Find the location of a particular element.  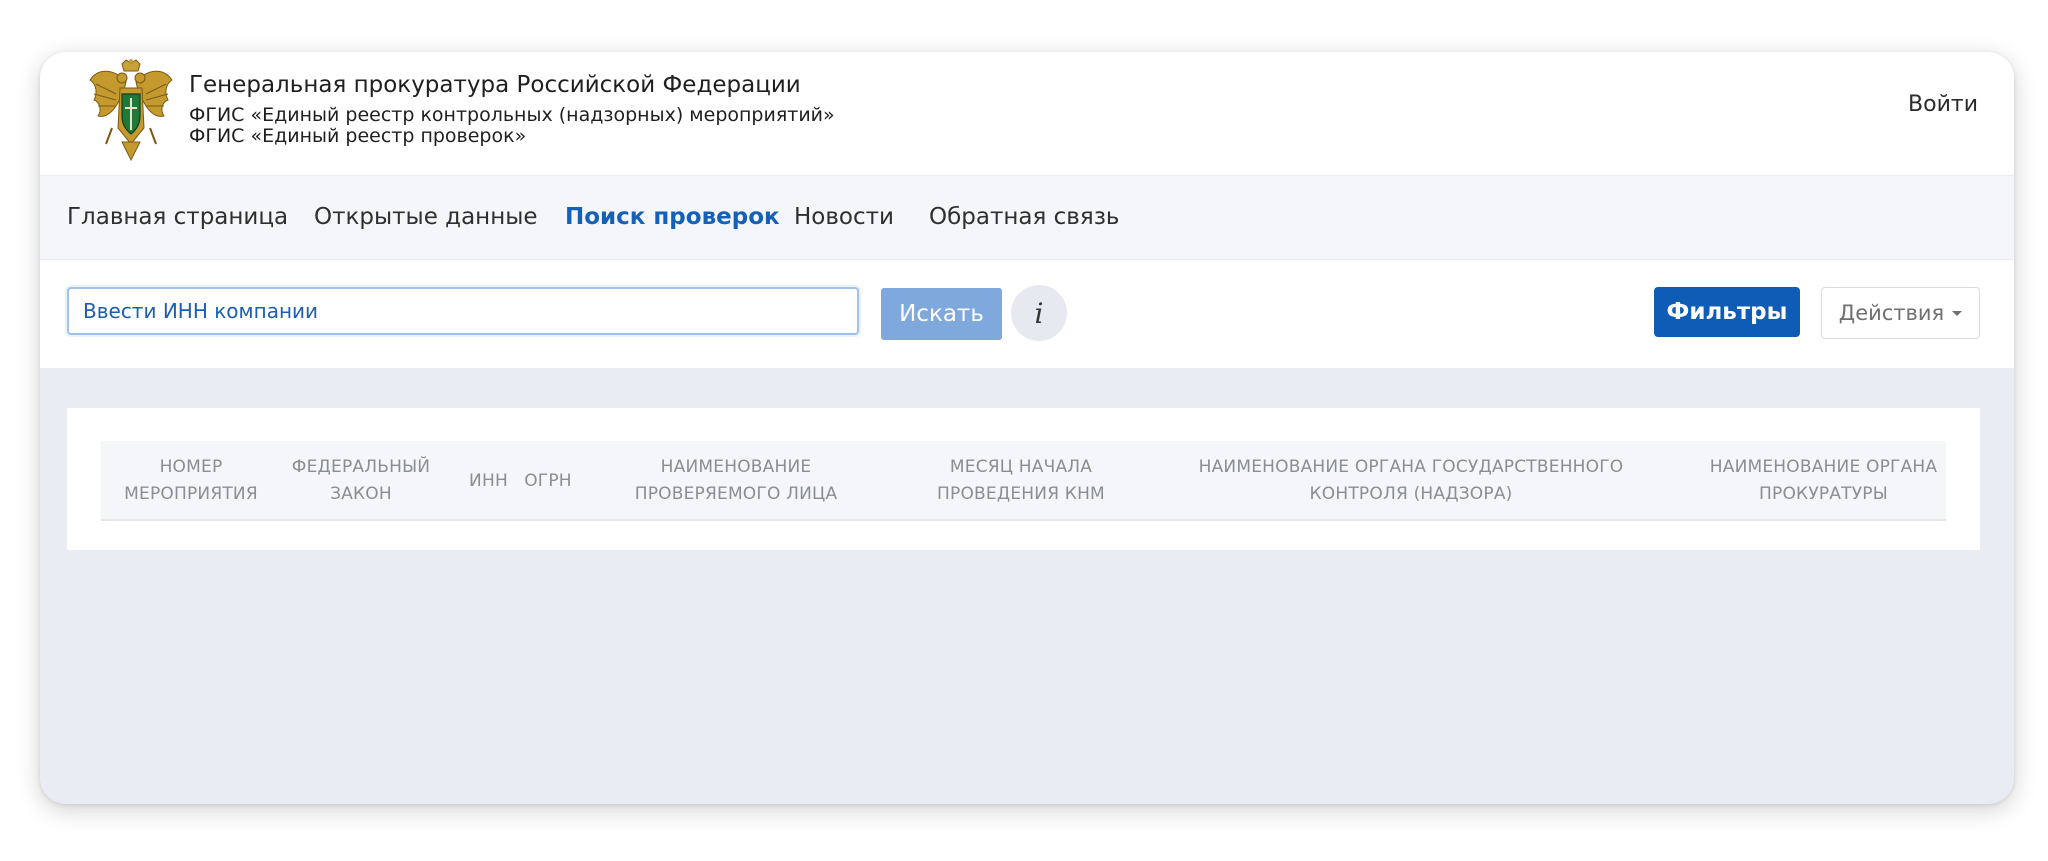

search-toolbar: Искать i Фильтры Действия is located at coordinates (1027, 314).